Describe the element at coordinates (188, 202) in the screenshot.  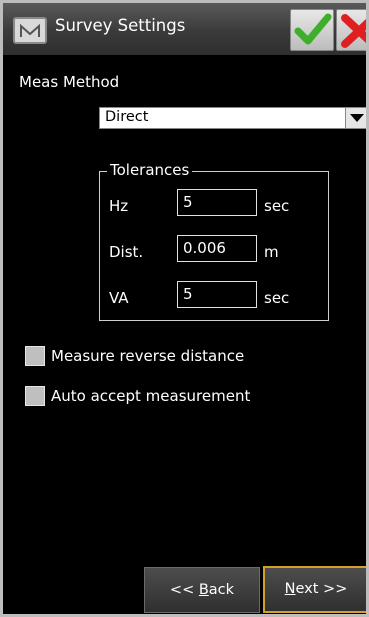
I see `tolerance-hz-value: 5` at that location.